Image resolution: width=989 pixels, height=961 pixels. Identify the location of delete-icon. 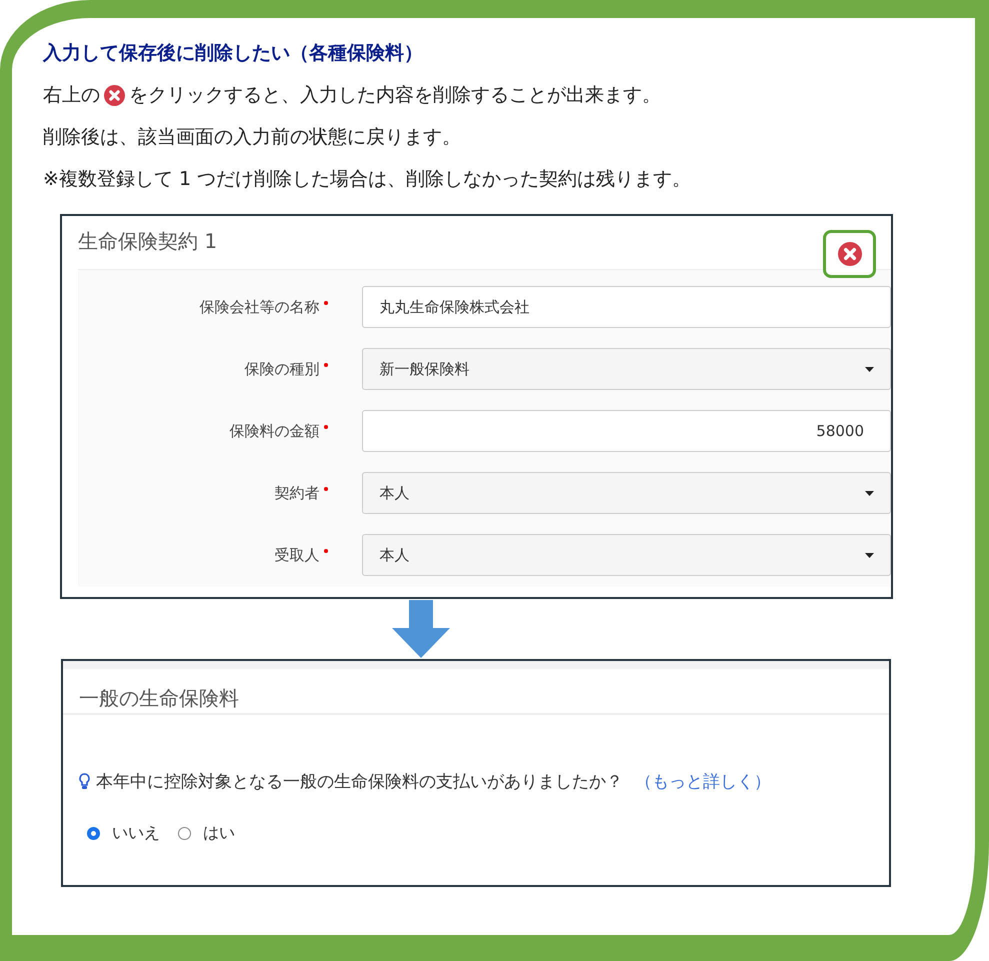
(114, 95).